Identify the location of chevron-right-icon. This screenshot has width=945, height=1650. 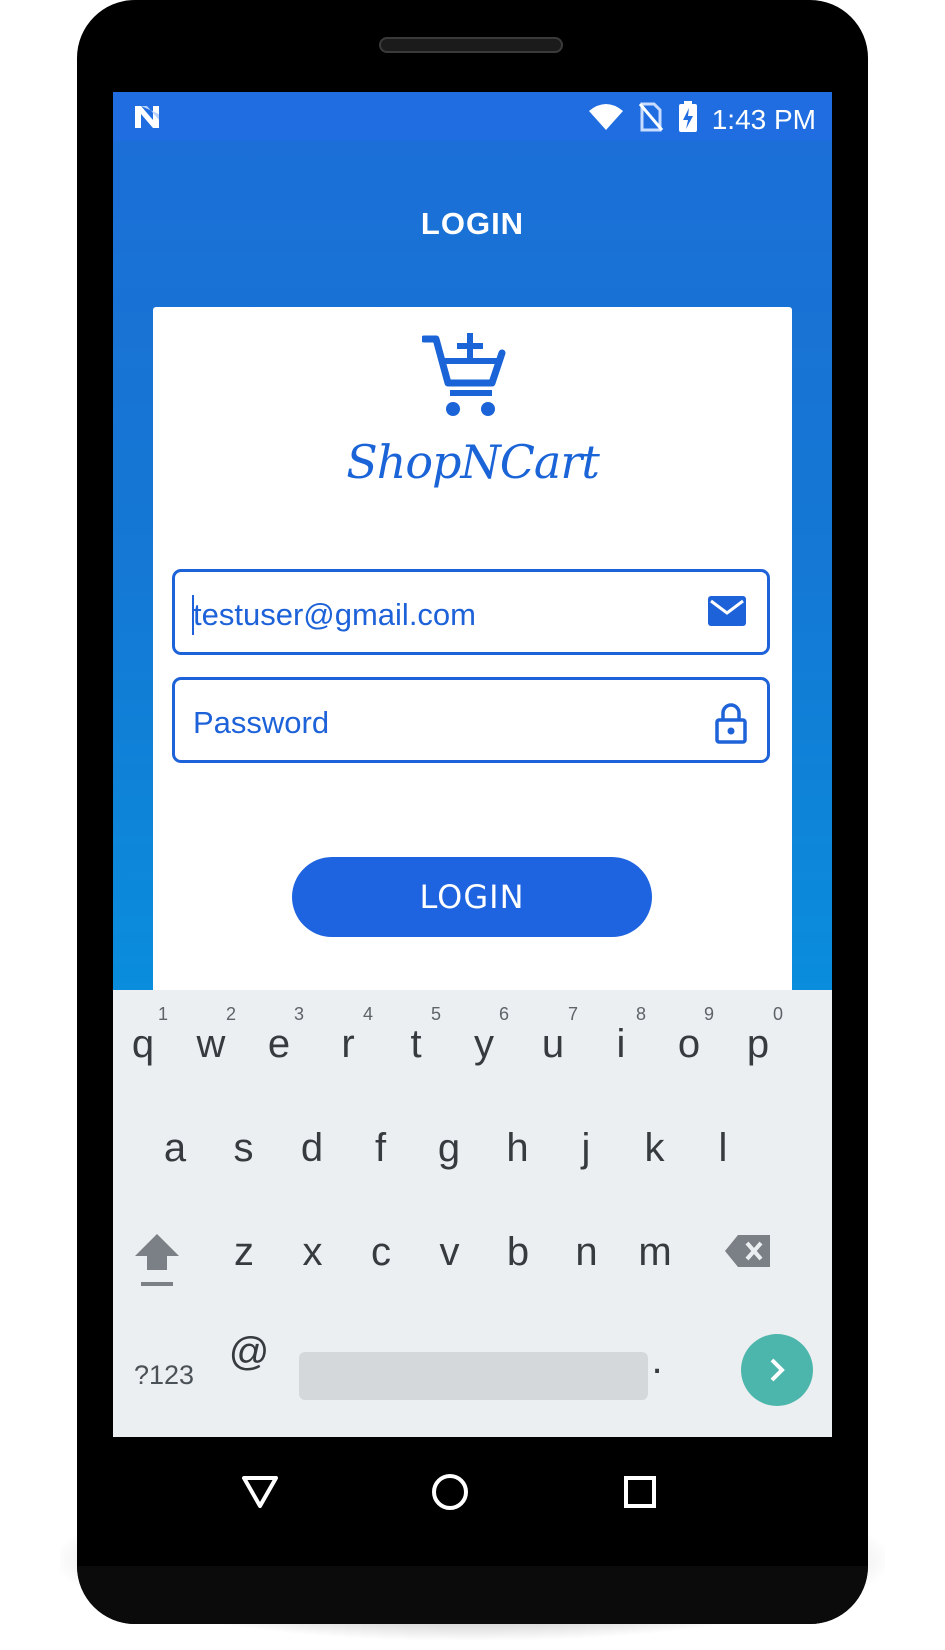
(777, 1372).